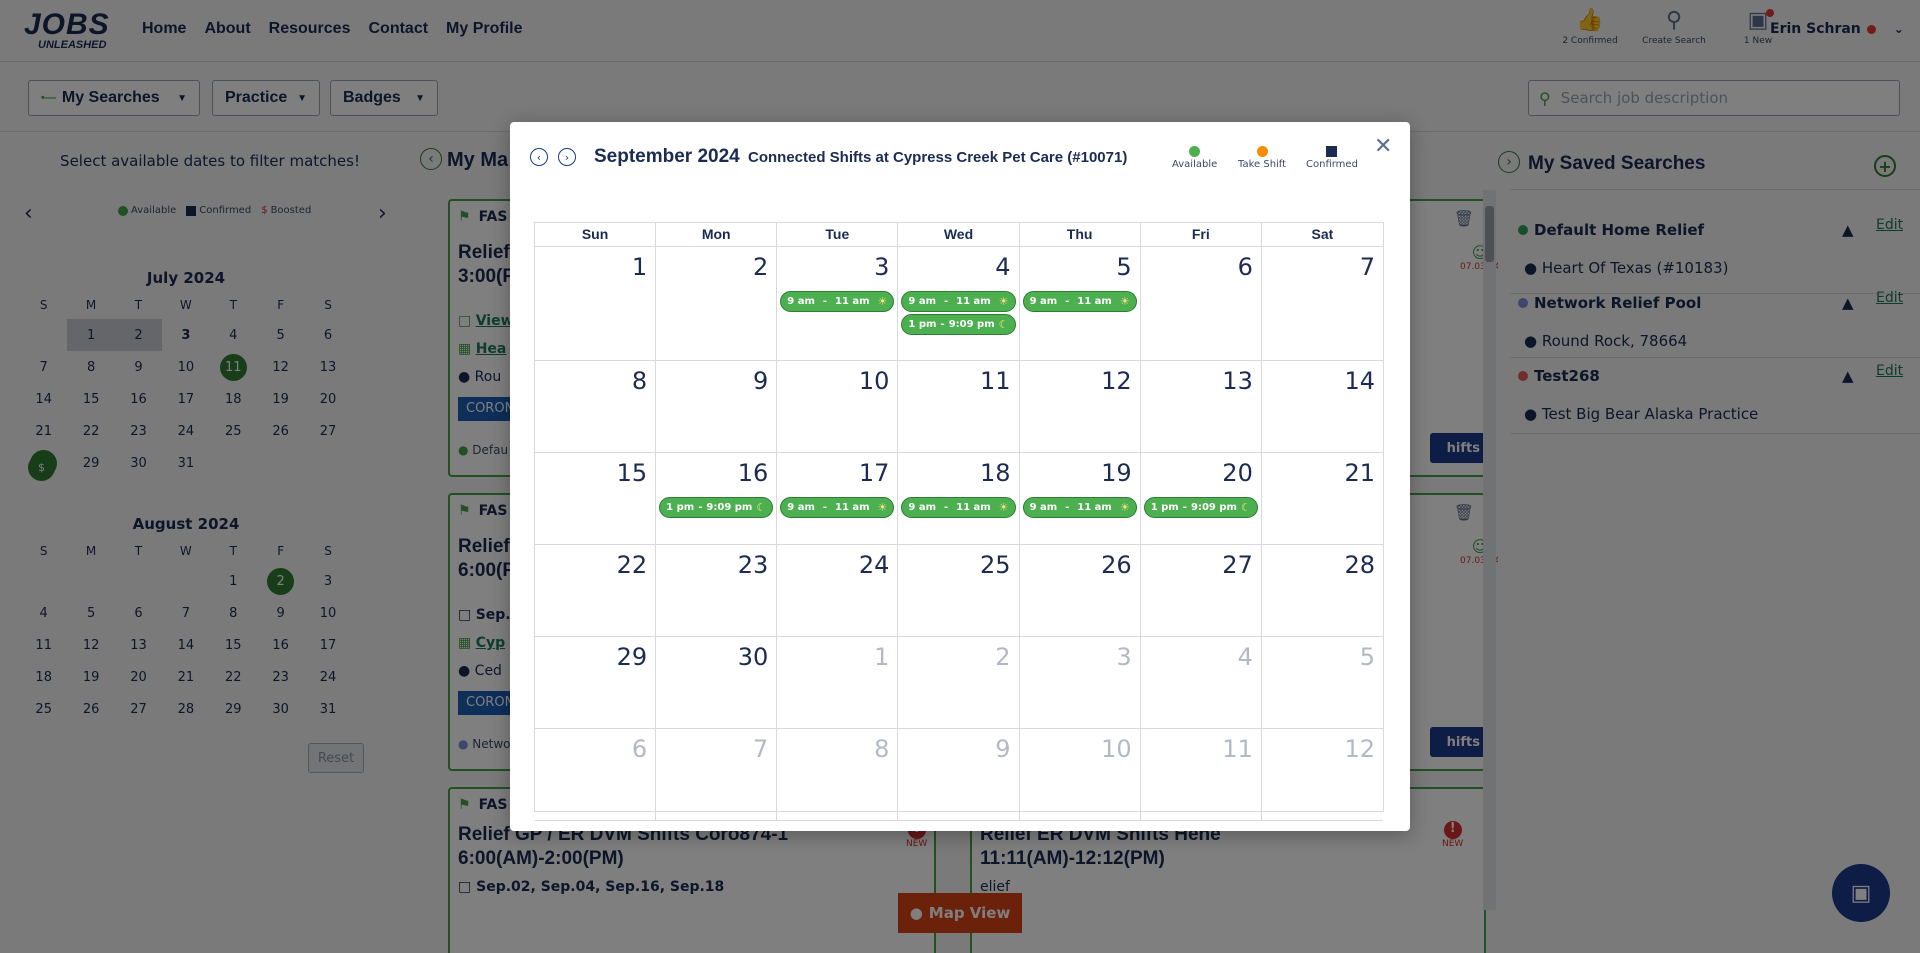 The height and width of the screenshot is (953, 1920). I want to click on weekday-label: Sun, so click(596, 234).